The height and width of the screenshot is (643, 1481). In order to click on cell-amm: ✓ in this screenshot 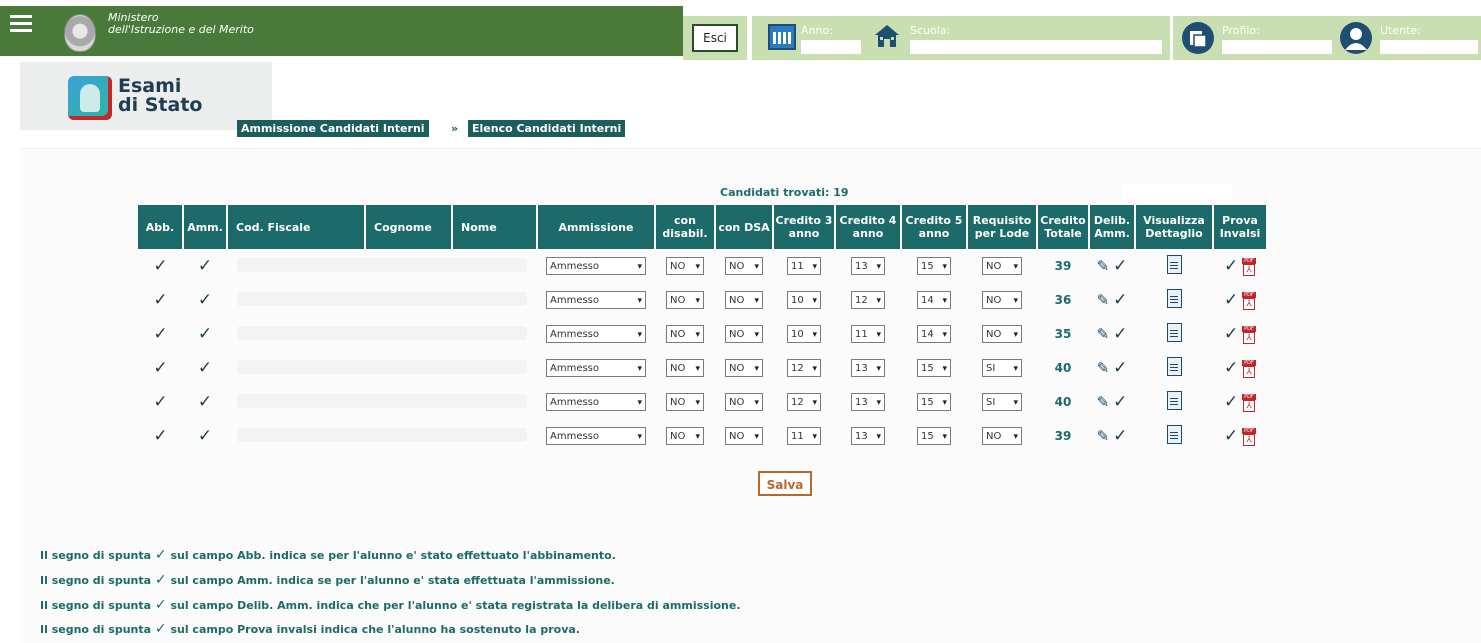, I will do `click(205, 300)`.